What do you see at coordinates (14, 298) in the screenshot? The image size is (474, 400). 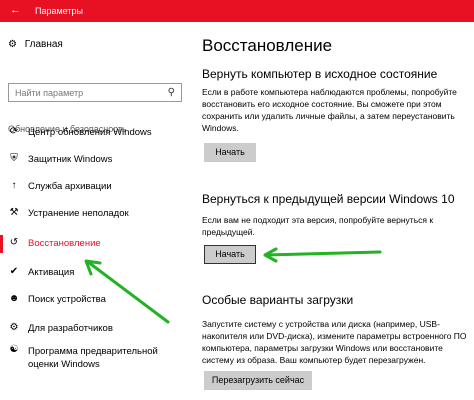 I see `person-search-icon: ☻` at bounding box center [14, 298].